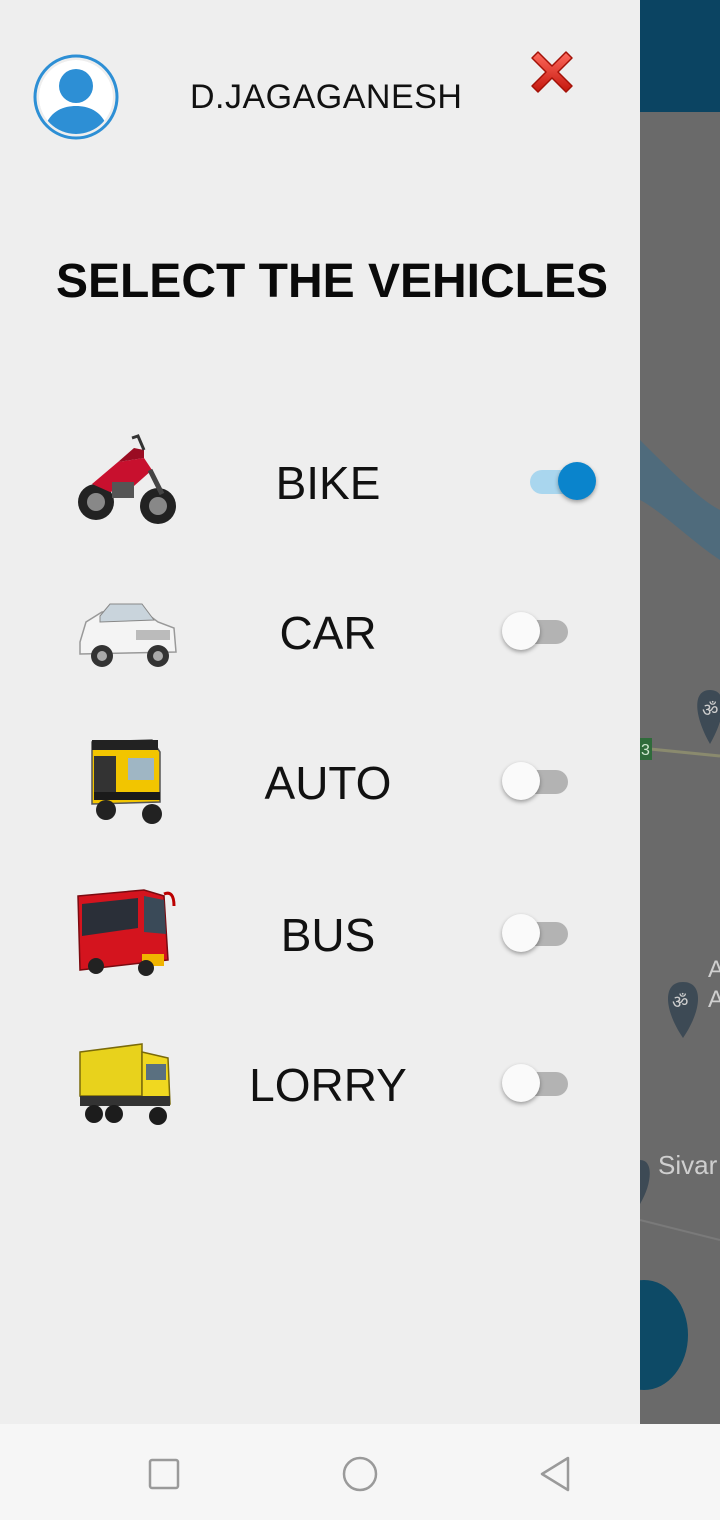 The image size is (720, 1520). What do you see at coordinates (164, 1474) in the screenshot?
I see `recent-apps-icon` at bounding box center [164, 1474].